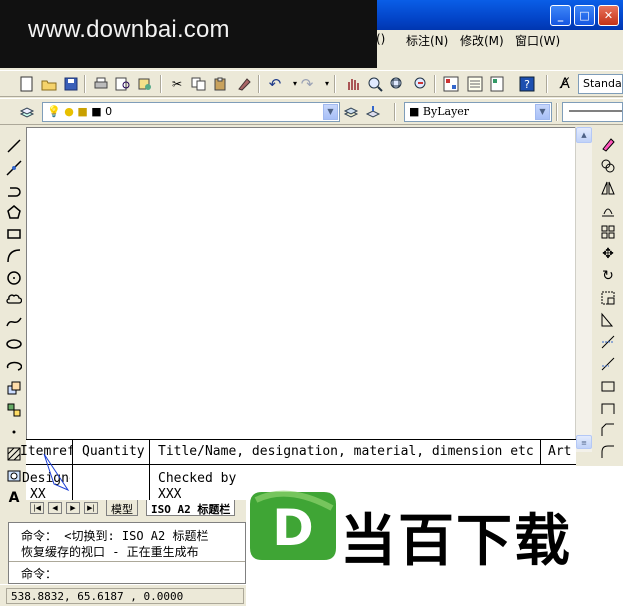 This screenshot has width=623, height=606. I want to click on standard-toolbar: ✂ ↶ ▾ ↷ ▾ ? A̸ Standa, so click(311, 83).